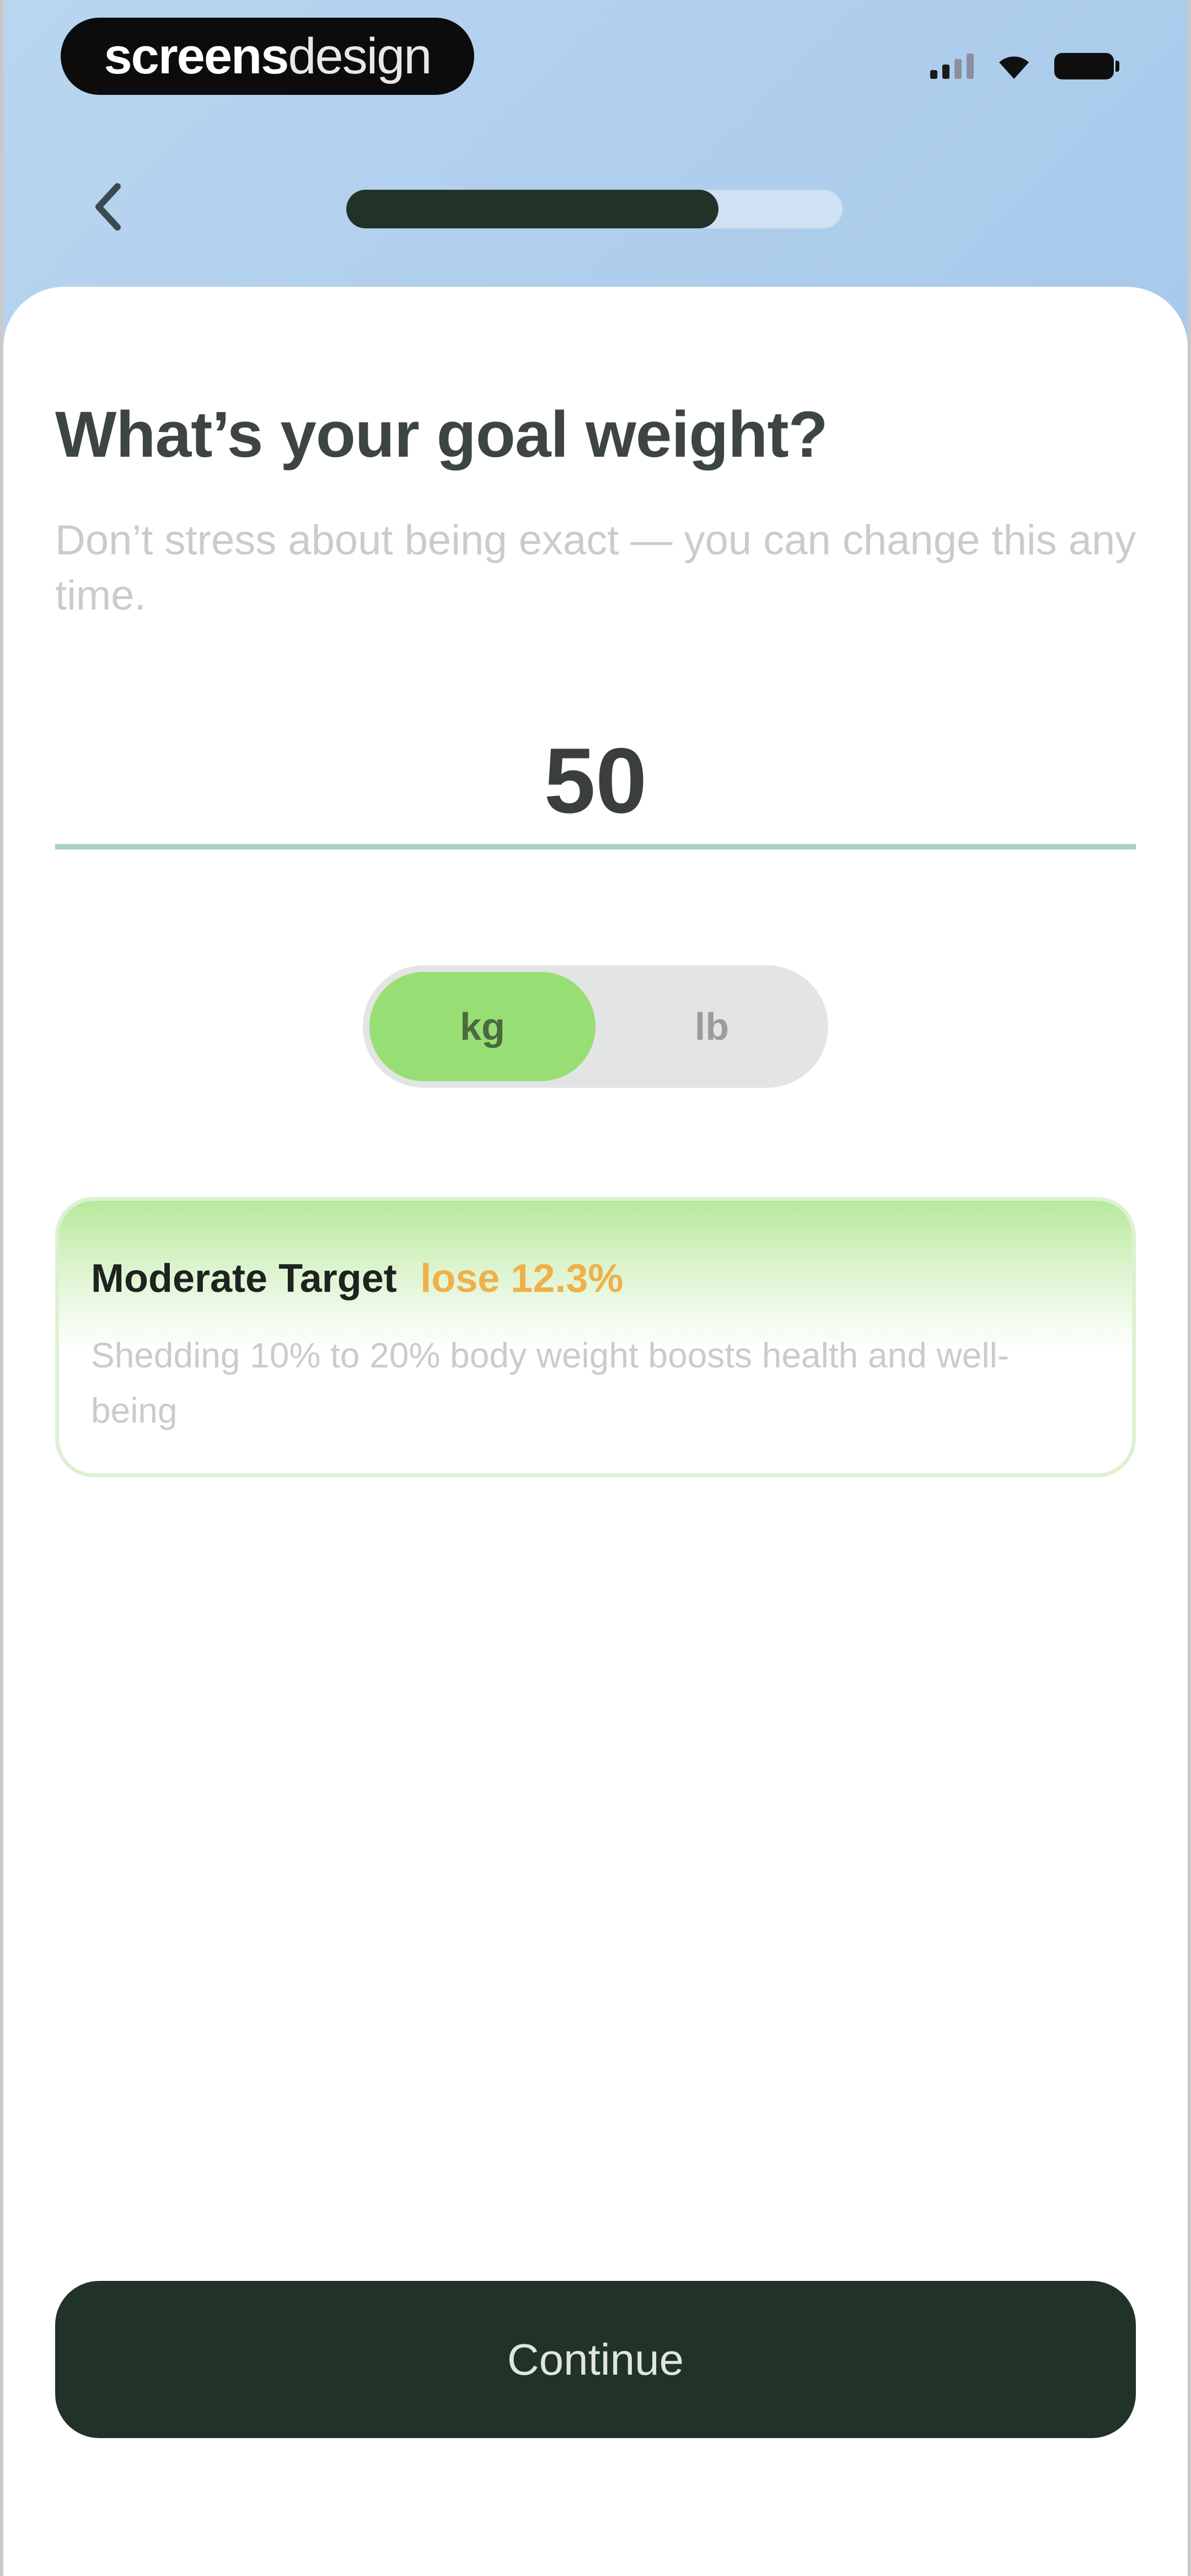 The width and height of the screenshot is (1191, 2576). I want to click on target-percent: lose 12.3%, so click(522, 1279).